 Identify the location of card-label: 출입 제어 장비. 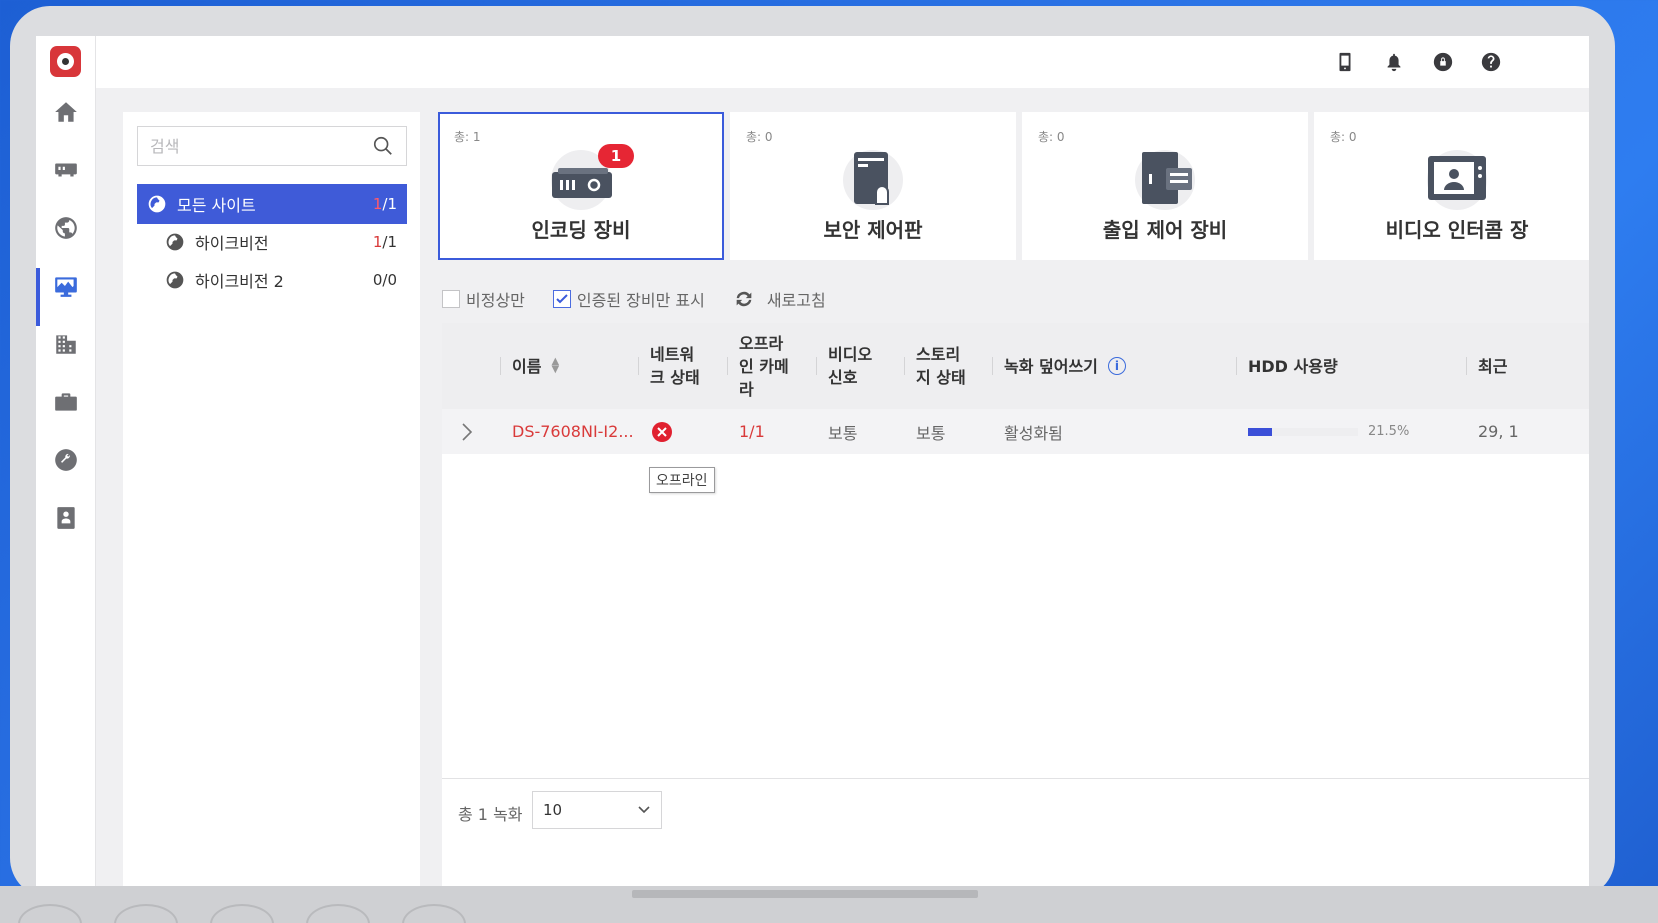
(1165, 230).